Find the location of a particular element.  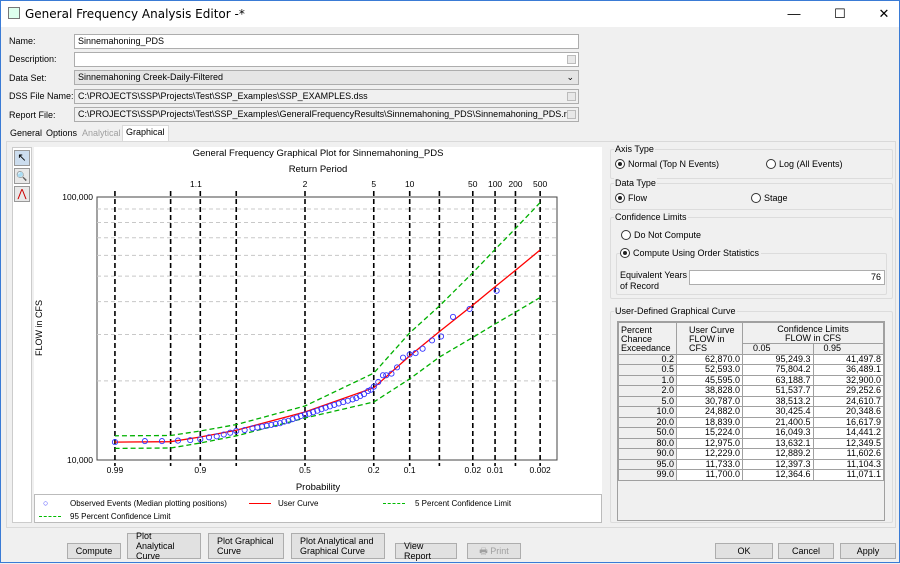

cell-cl-95: 29,252.6 is located at coordinates (848, 391).